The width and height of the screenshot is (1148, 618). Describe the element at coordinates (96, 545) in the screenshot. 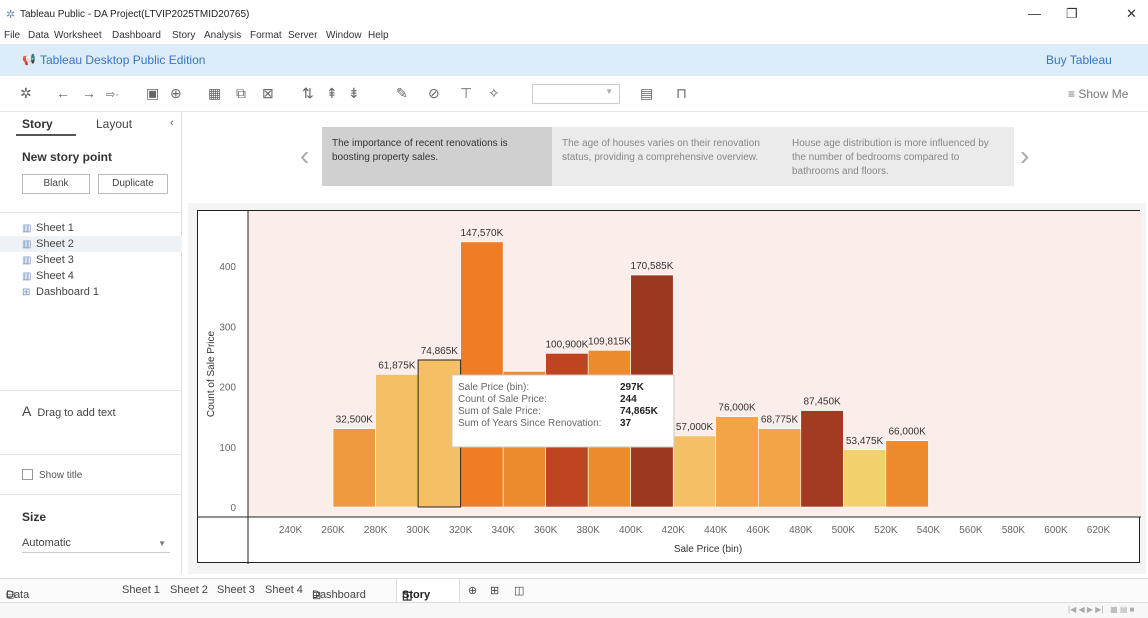

I see `size-select: Automatic ▼` at that location.